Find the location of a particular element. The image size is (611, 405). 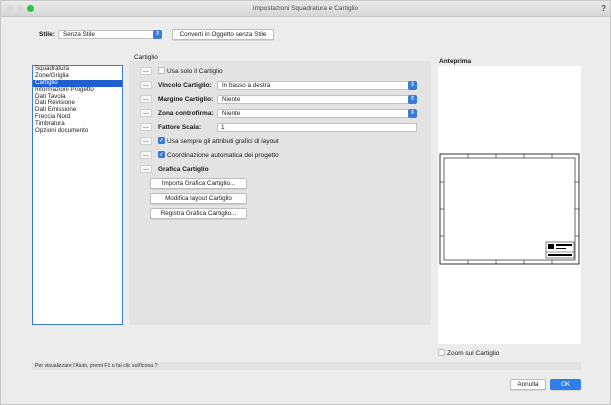

use-graphic-attrs-checkbox: ✓ is located at coordinates (161, 140).